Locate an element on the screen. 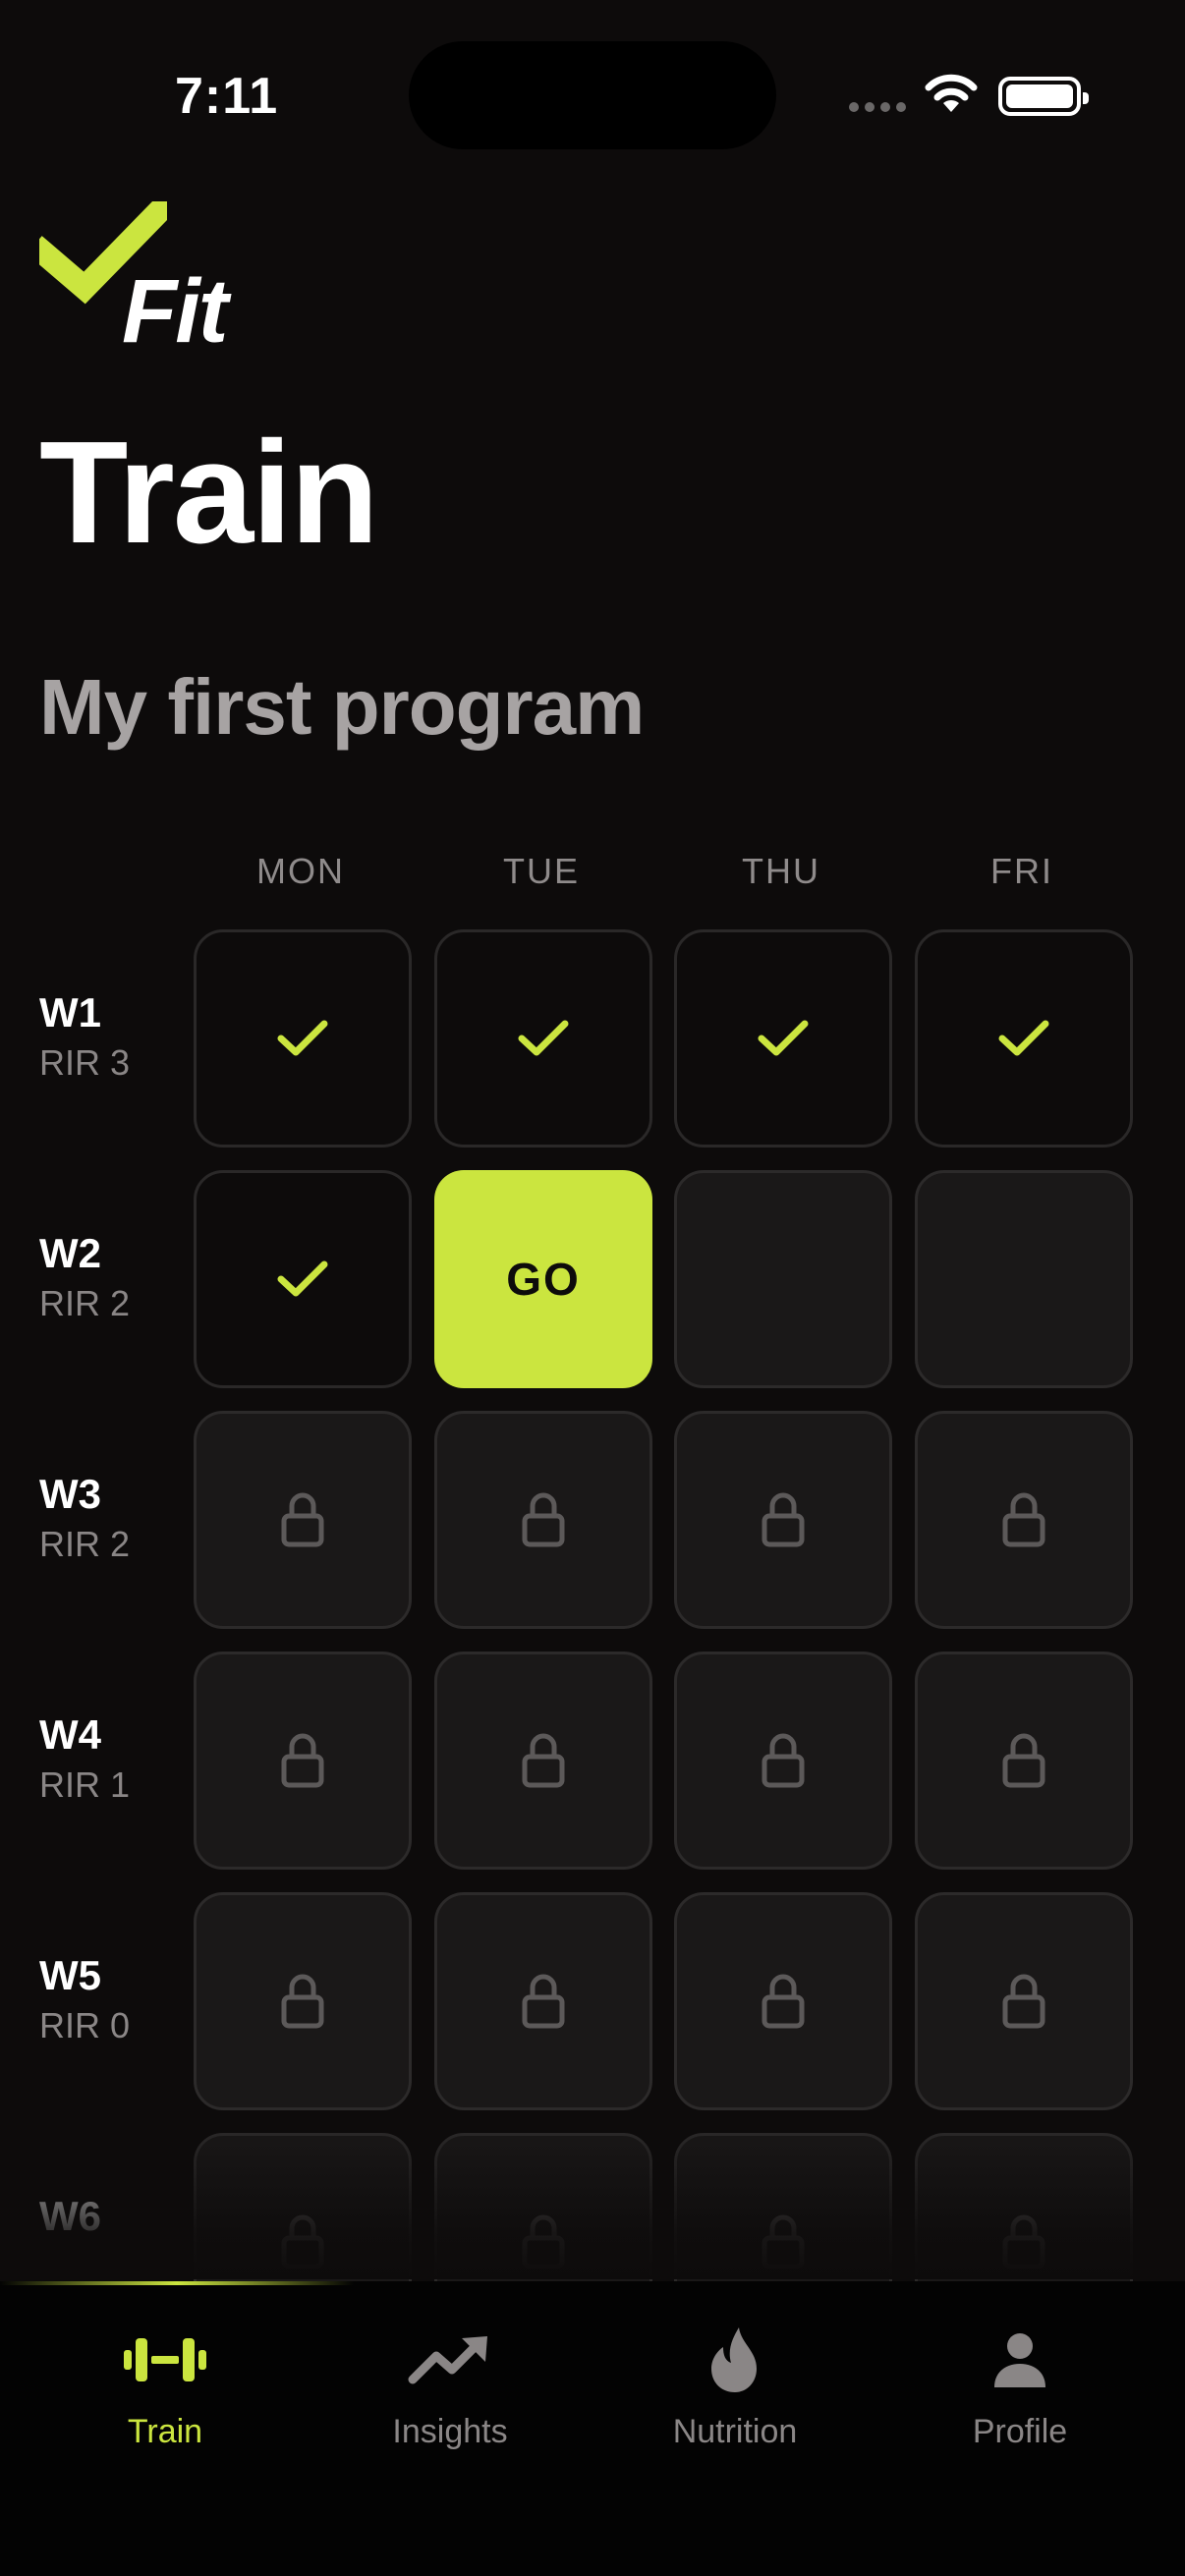  tab-train: Train is located at coordinates (165, 2399).